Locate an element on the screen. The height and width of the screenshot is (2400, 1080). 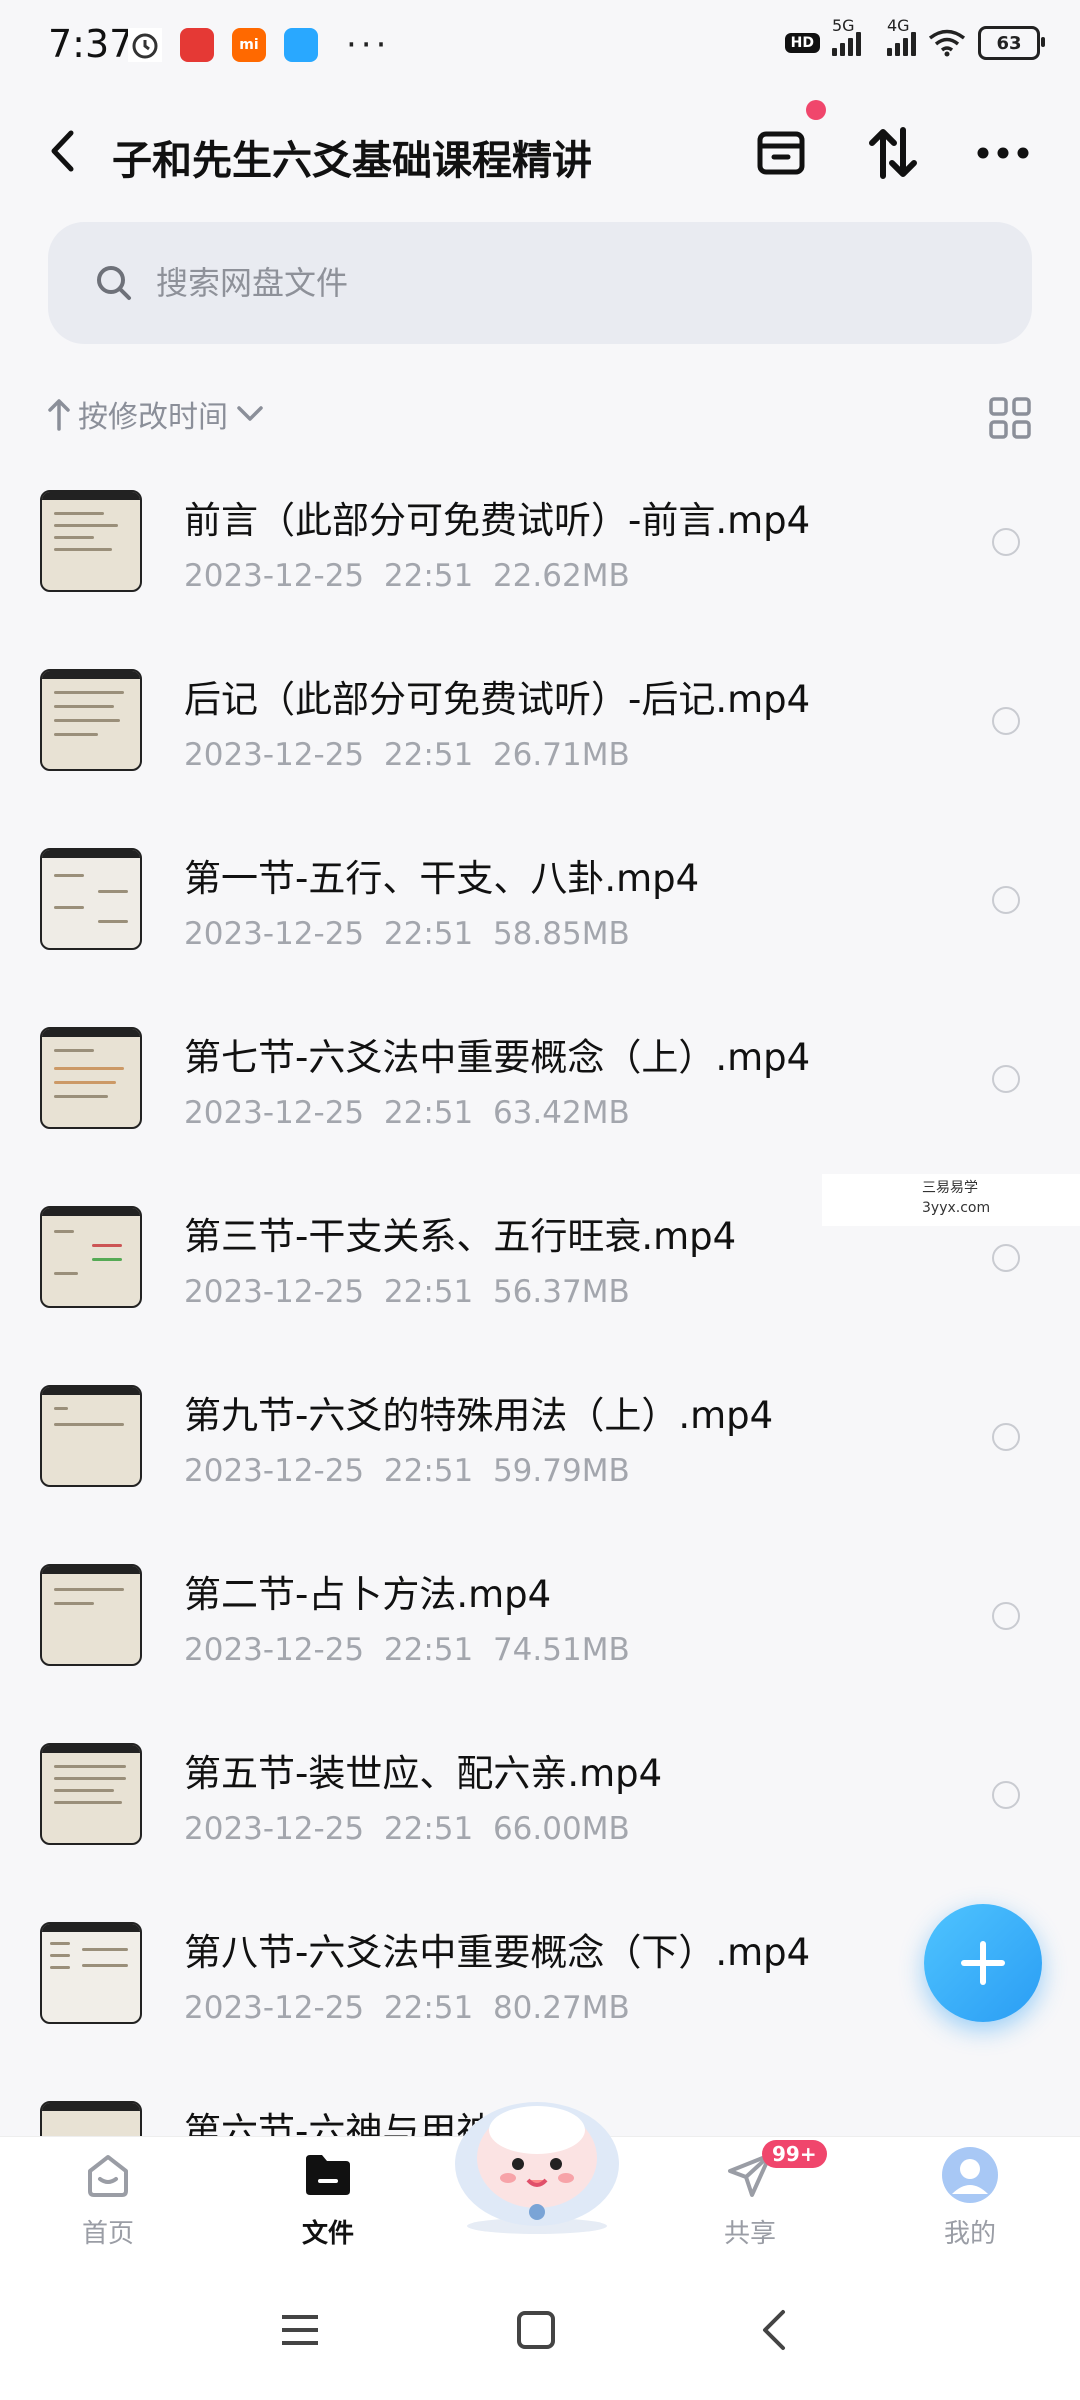
watermark-line1: 三易易学 is located at coordinates (950, 1188).